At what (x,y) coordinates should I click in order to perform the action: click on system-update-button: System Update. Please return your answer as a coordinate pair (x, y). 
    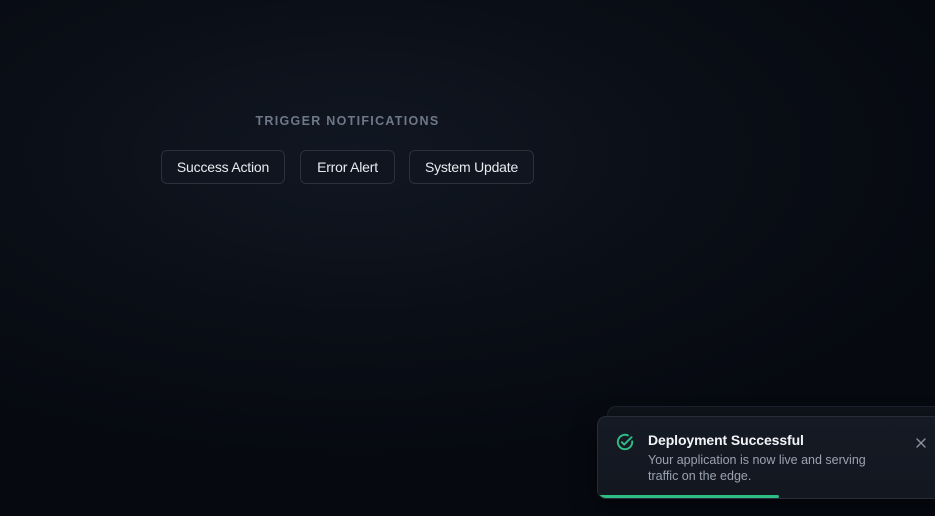
    Looking at the image, I should click on (471, 167).